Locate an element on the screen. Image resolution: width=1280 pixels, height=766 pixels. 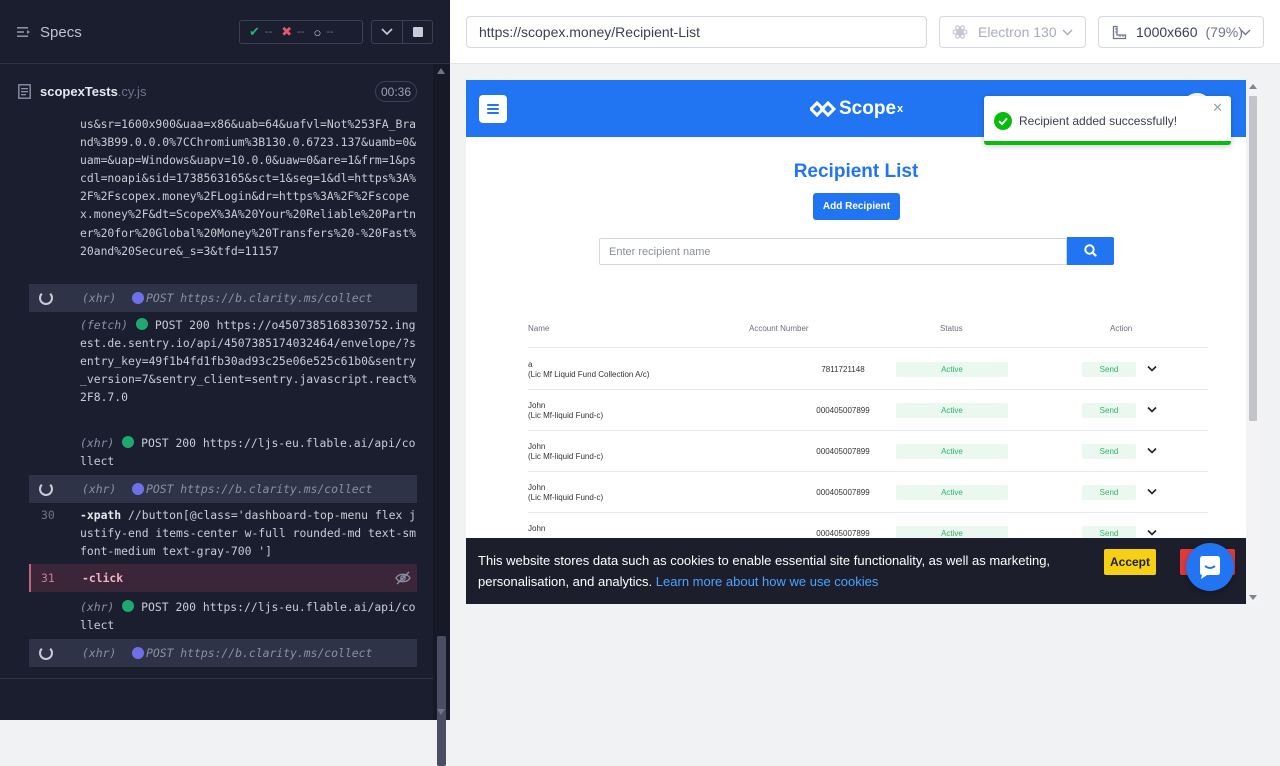
eye-slash-icon is located at coordinates (403, 578).